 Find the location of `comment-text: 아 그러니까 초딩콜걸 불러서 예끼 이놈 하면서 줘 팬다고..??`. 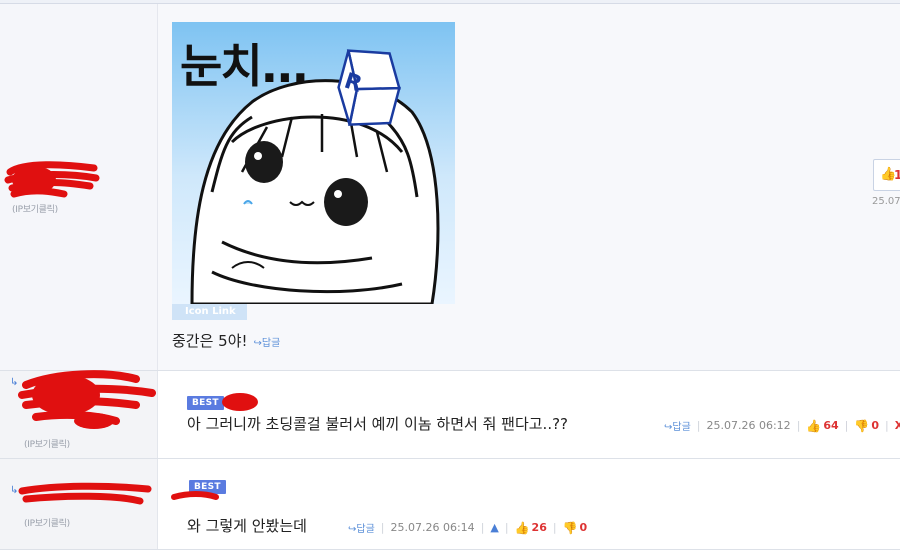

comment-text: 아 그러니까 초딩콜걸 불러서 예끼 이놈 하면서 줘 팬다고..?? is located at coordinates (377, 423).